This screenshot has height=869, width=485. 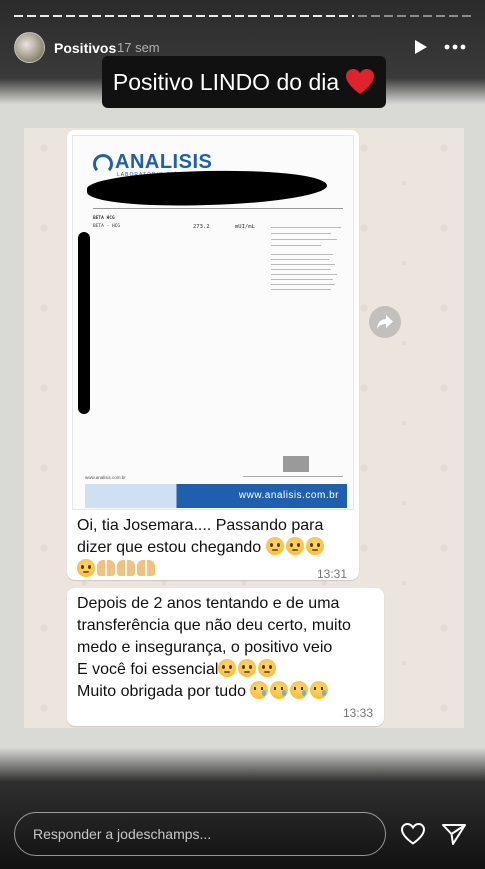 I want to click on send-icon, so click(x=454, y=834).